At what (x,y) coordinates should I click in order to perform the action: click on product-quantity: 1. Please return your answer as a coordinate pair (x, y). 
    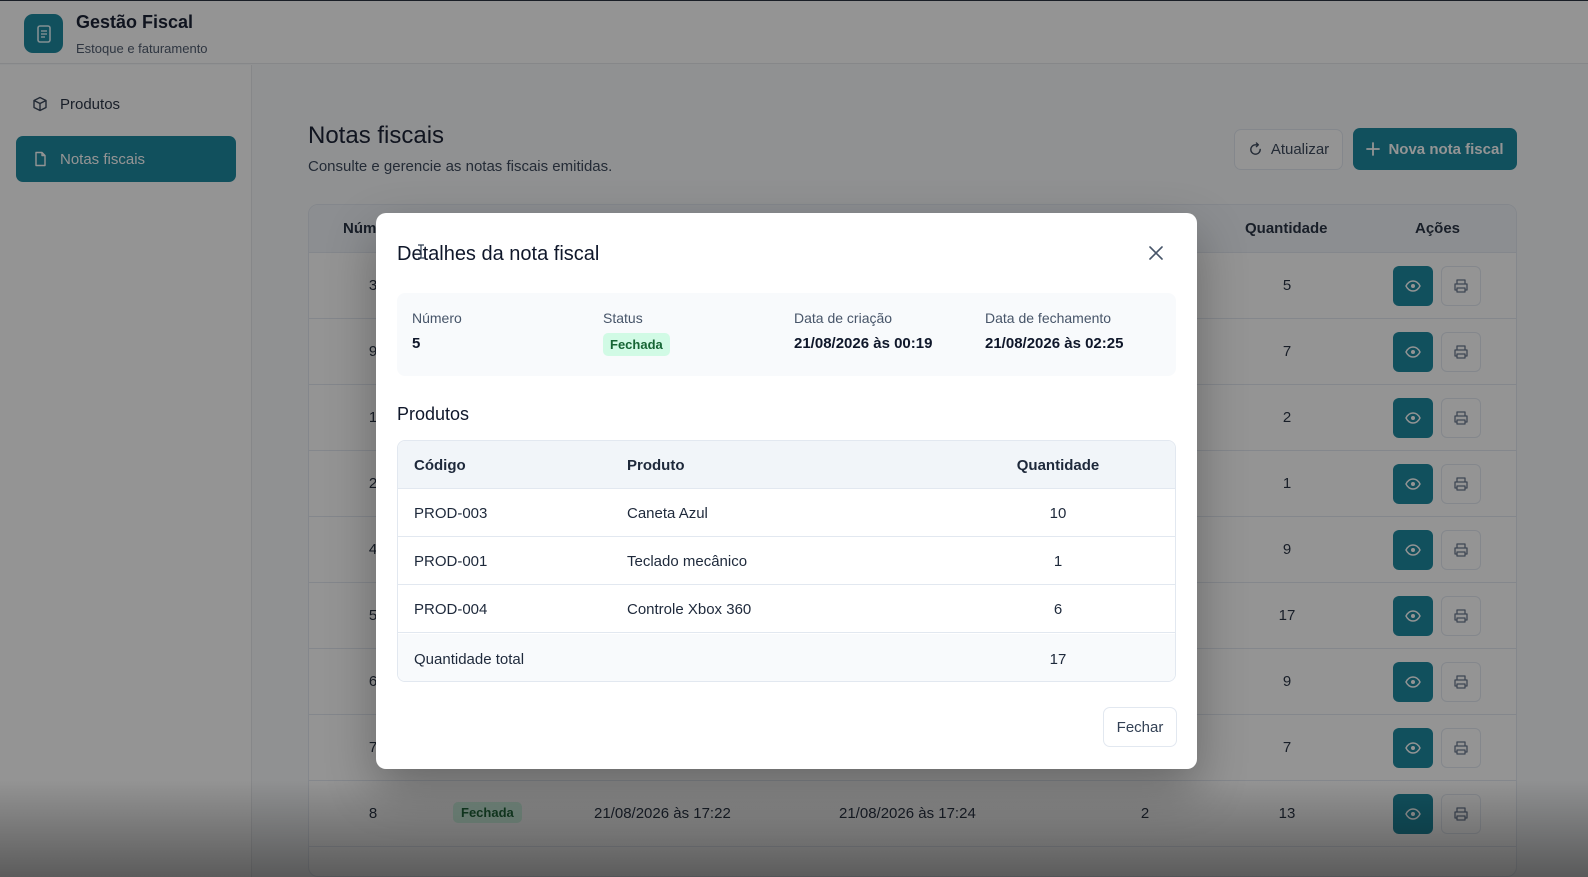
    Looking at the image, I should click on (1058, 561).